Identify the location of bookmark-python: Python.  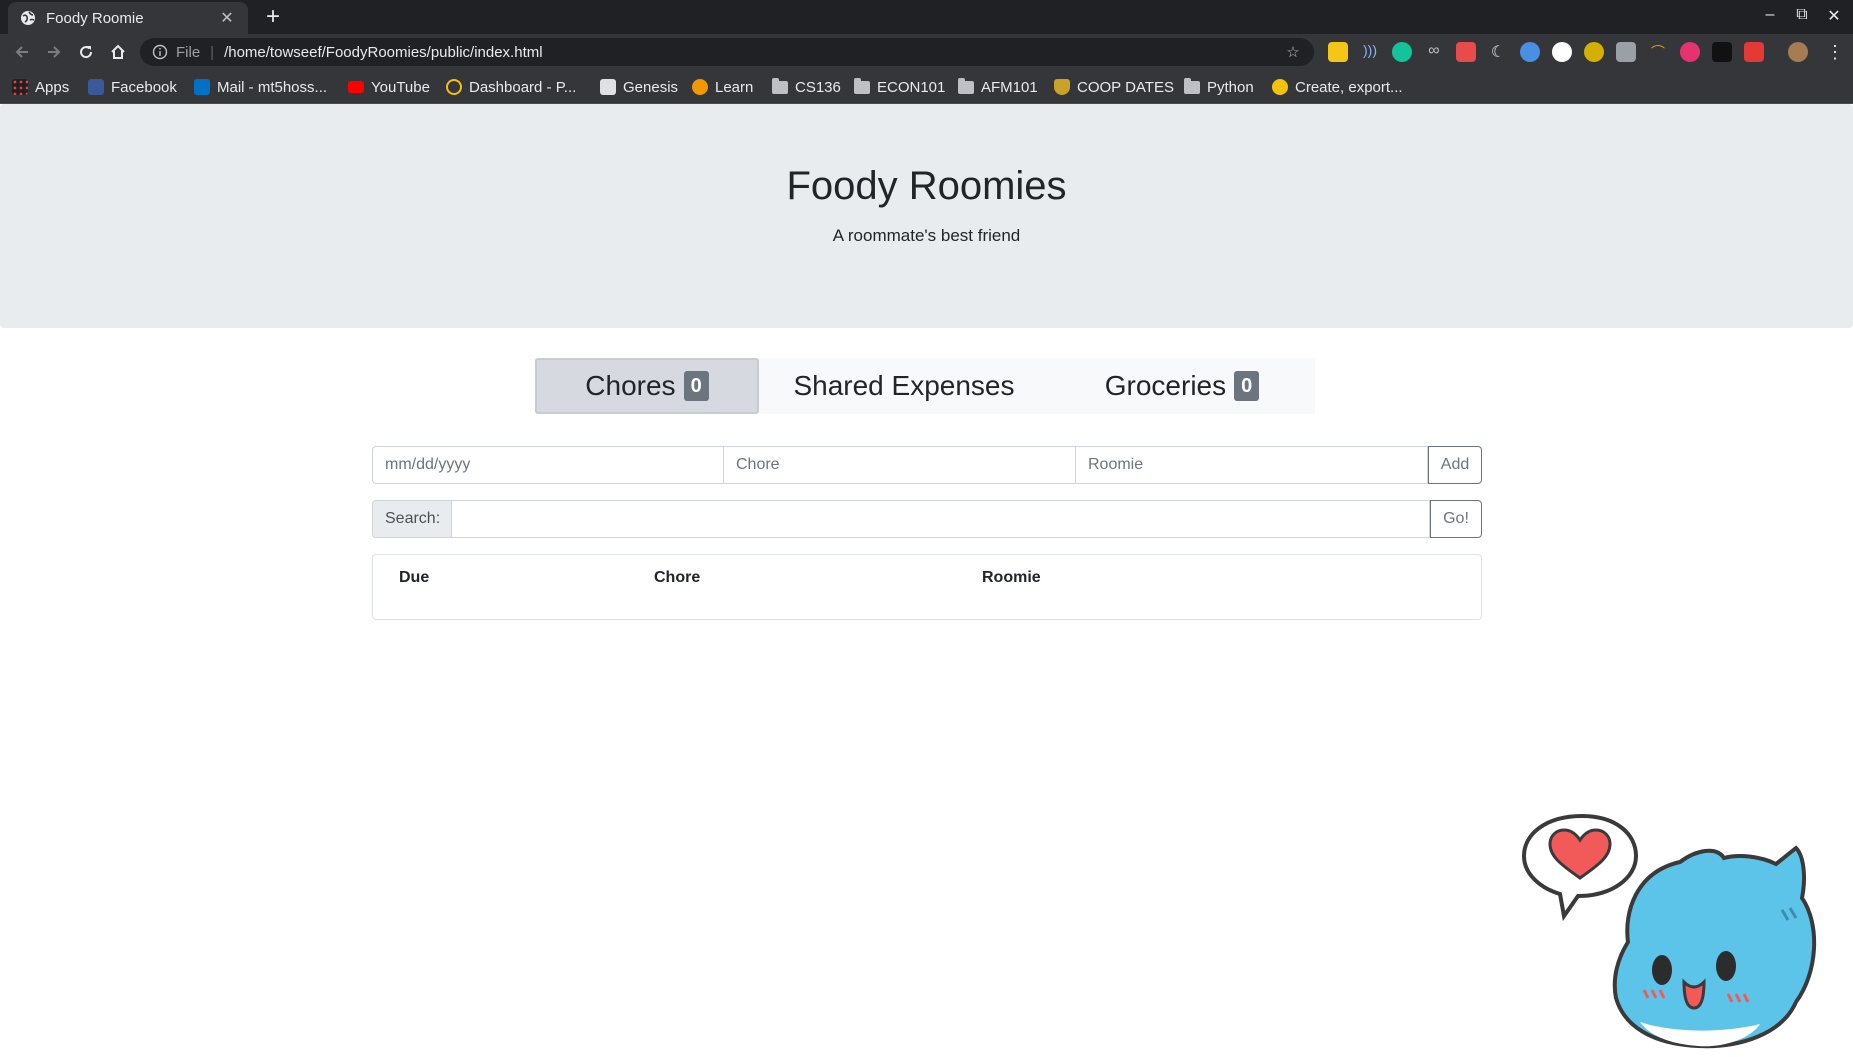
(1219, 87).